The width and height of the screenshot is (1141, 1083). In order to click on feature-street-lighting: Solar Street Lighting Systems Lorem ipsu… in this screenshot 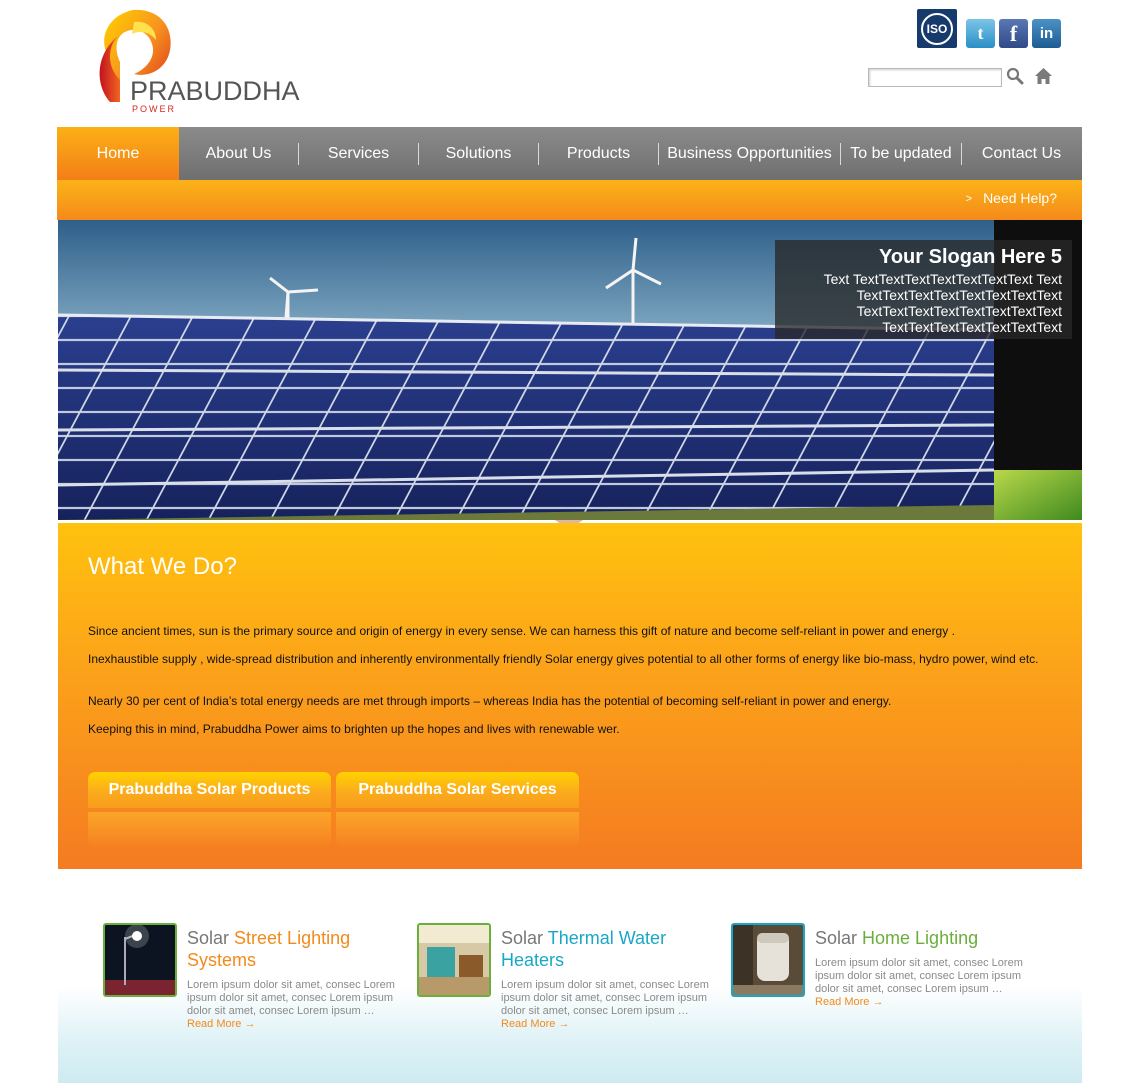, I will do `click(253, 983)`.